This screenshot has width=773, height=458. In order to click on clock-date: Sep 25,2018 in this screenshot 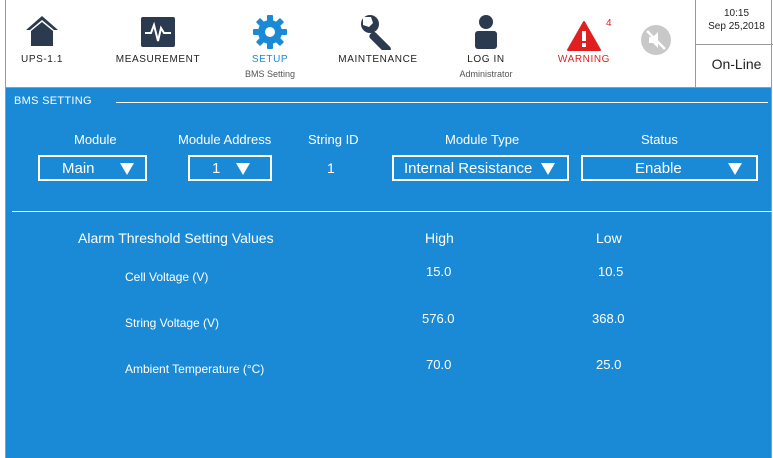, I will do `click(736, 26)`.